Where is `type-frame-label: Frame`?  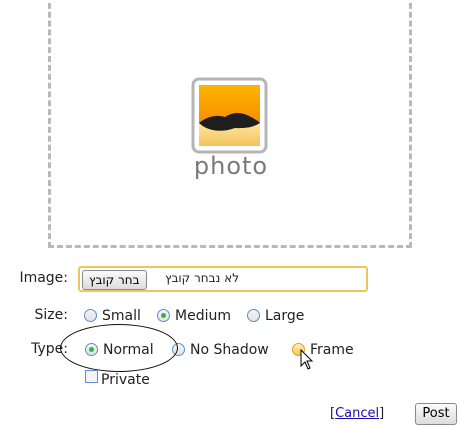
type-frame-label: Frame is located at coordinates (332, 350).